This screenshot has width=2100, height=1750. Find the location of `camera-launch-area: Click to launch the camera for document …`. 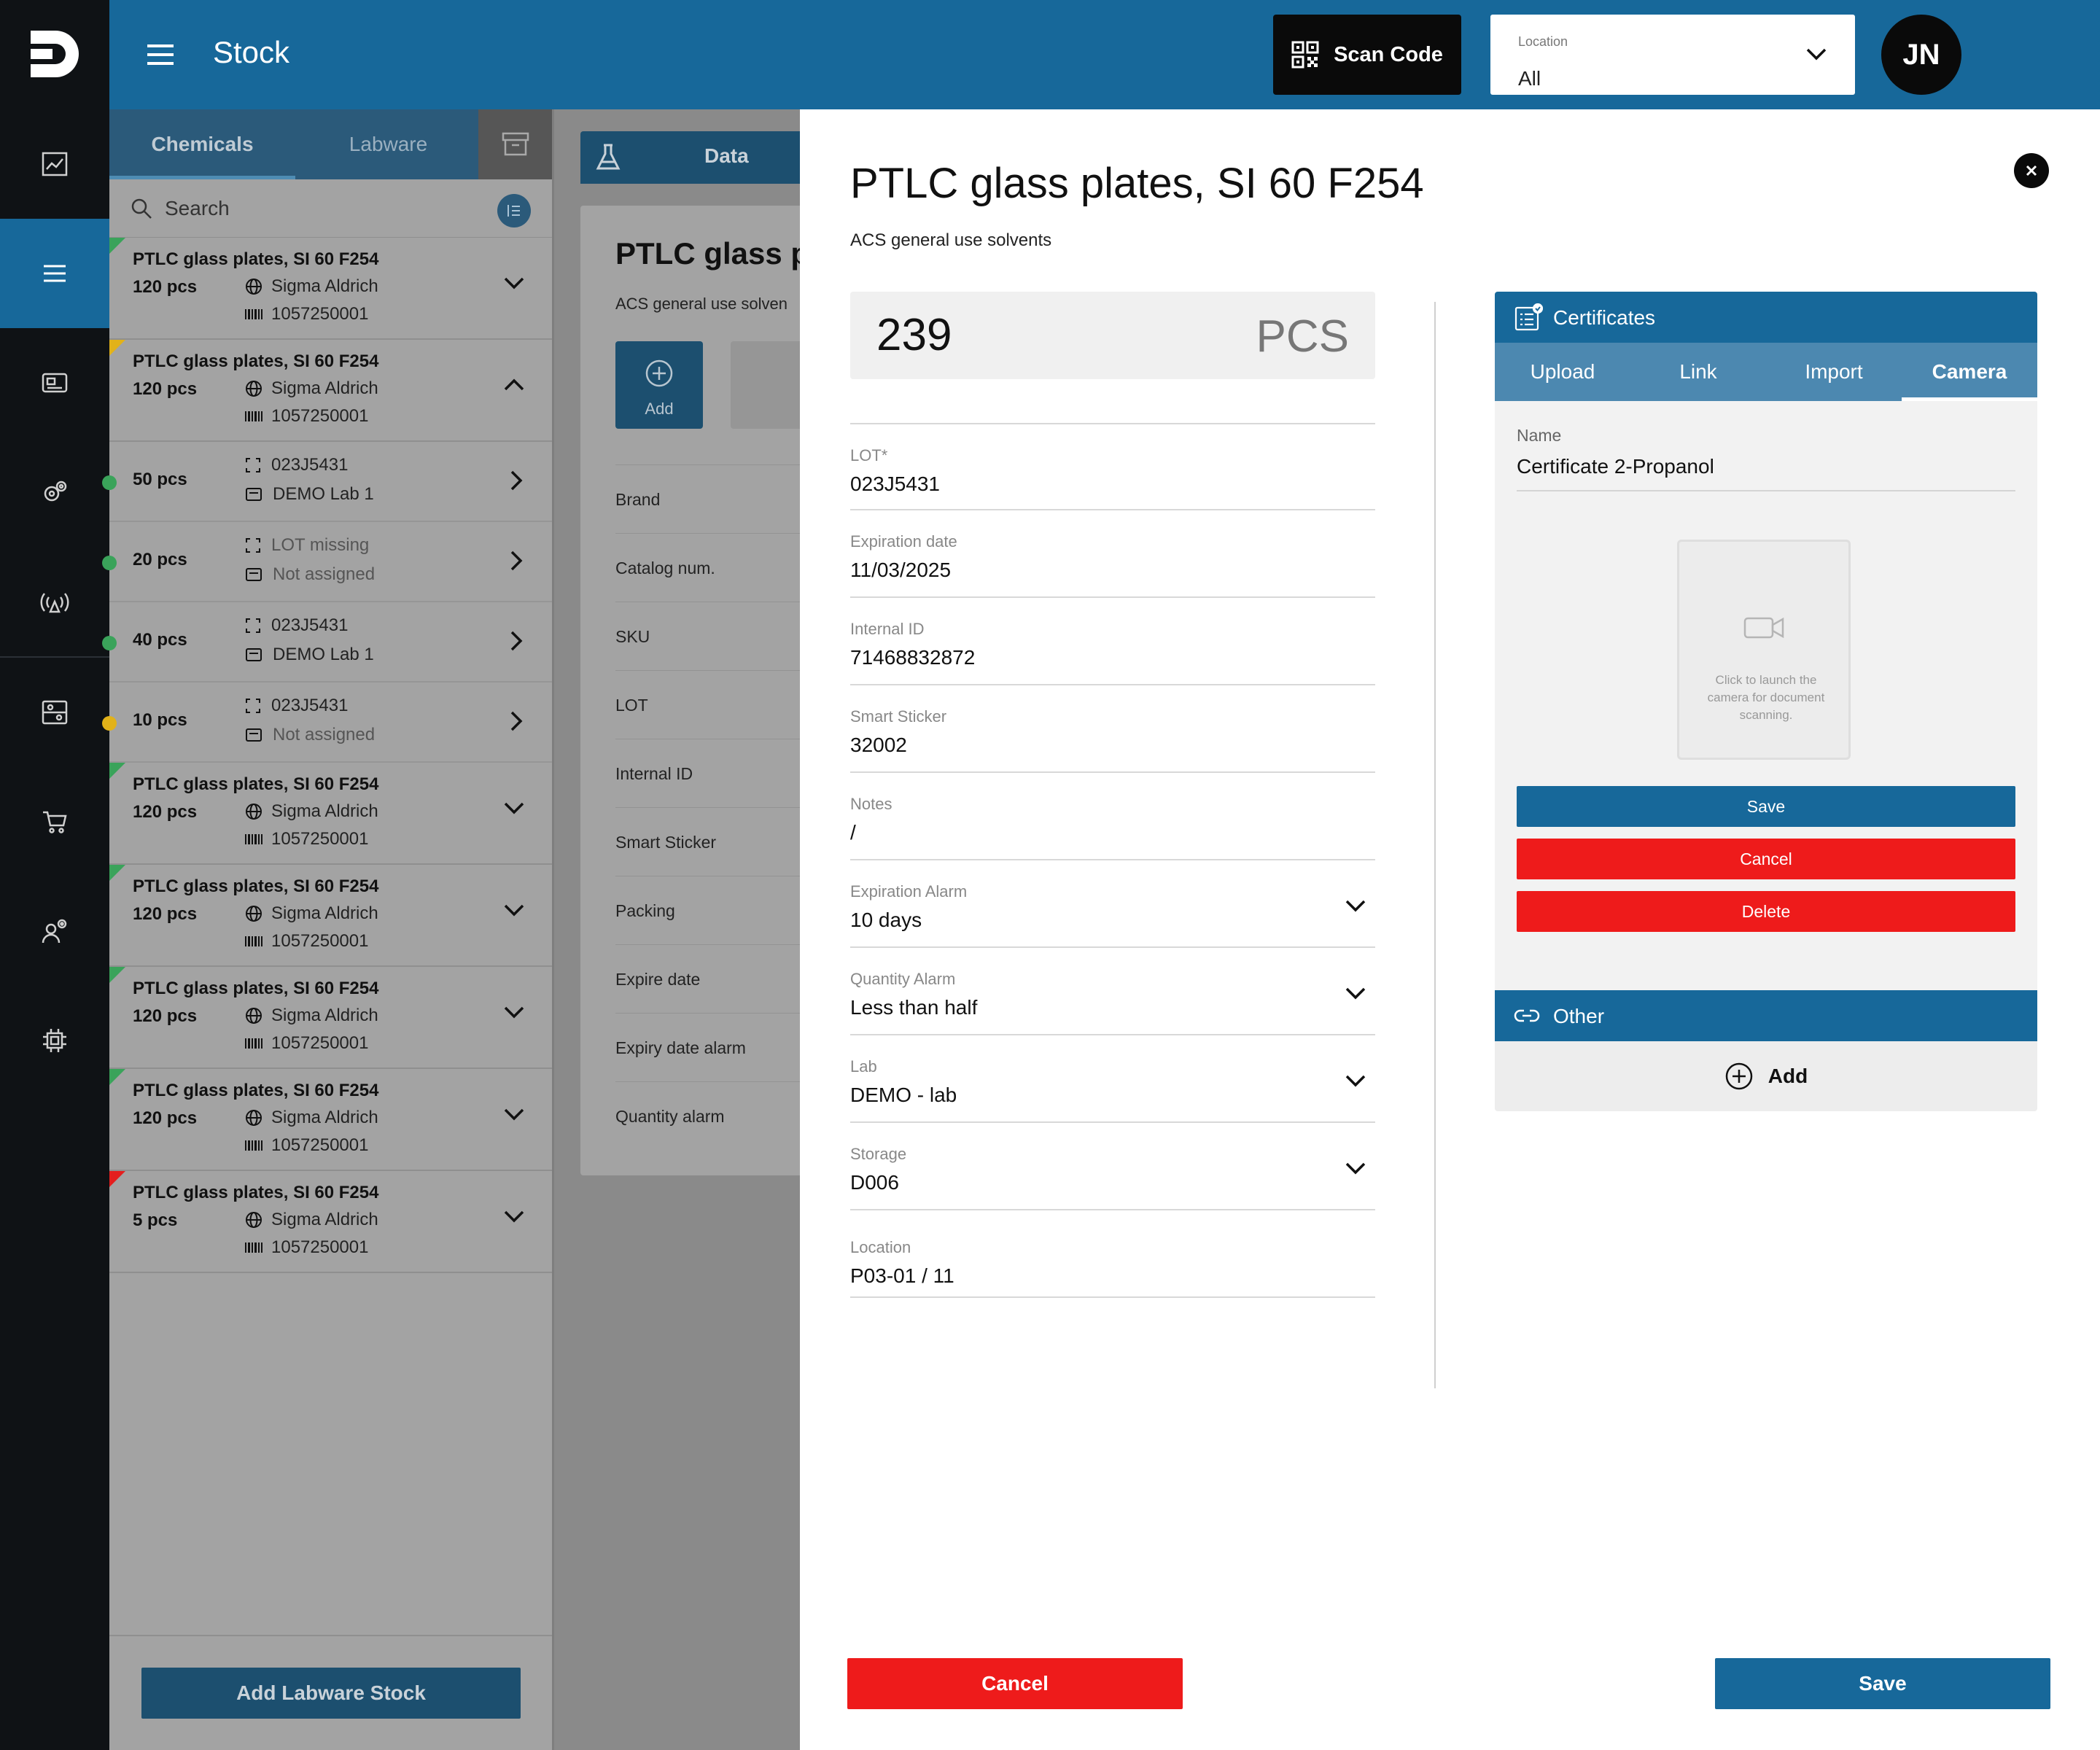

camera-launch-area: Click to launch the camera for document … is located at coordinates (1764, 650).